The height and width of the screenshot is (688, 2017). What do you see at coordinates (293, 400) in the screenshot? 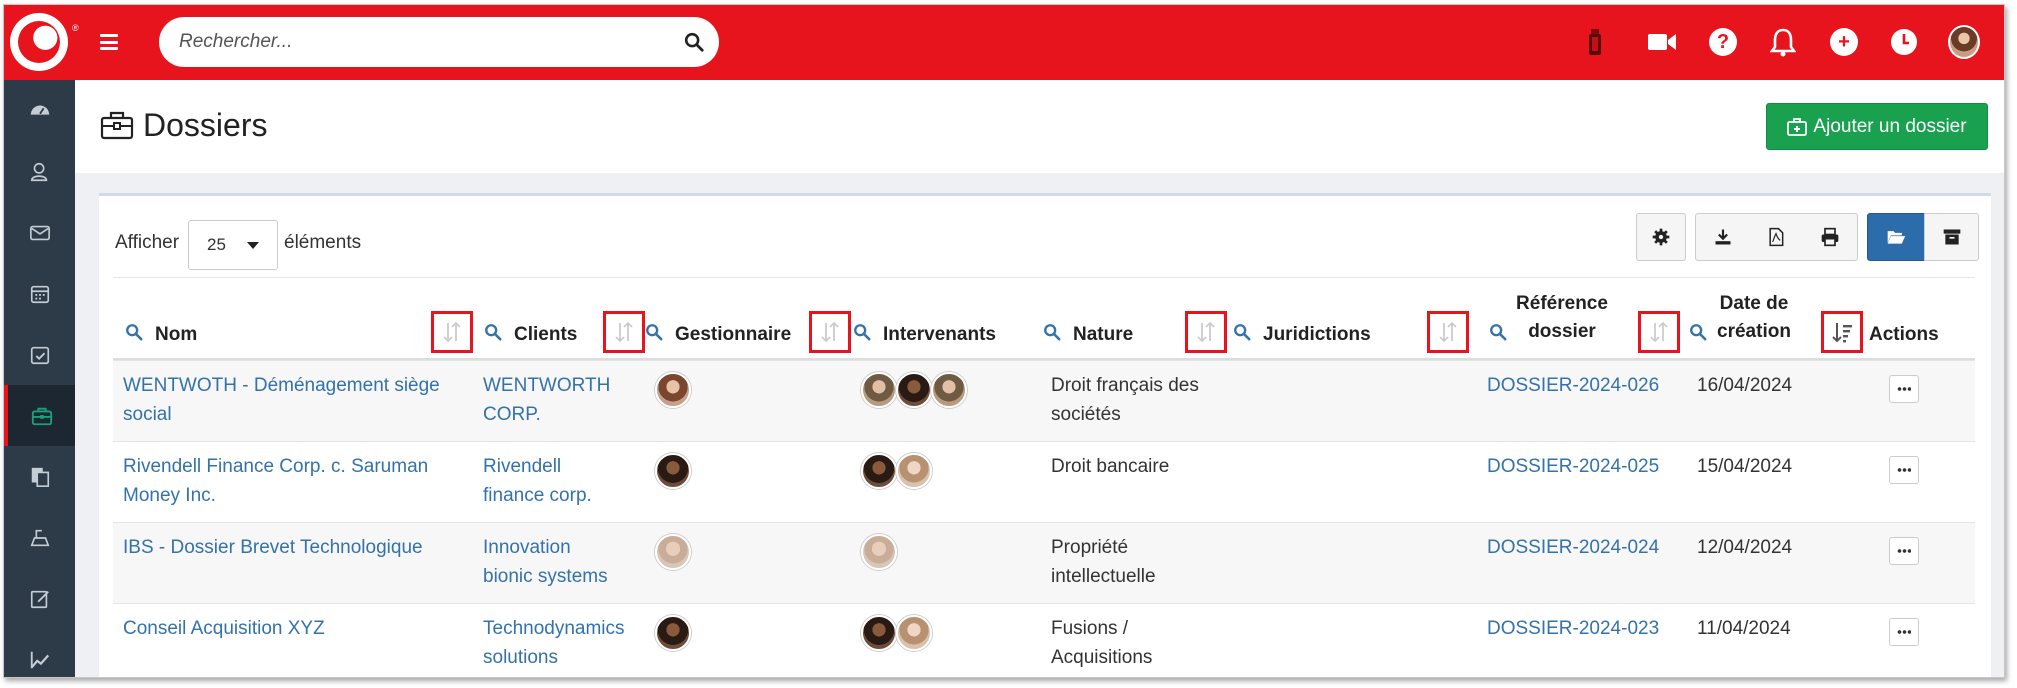
I see `dossier-name-link: WENTWOTH - Déménagement siège social` at bounding box center [293, 400].